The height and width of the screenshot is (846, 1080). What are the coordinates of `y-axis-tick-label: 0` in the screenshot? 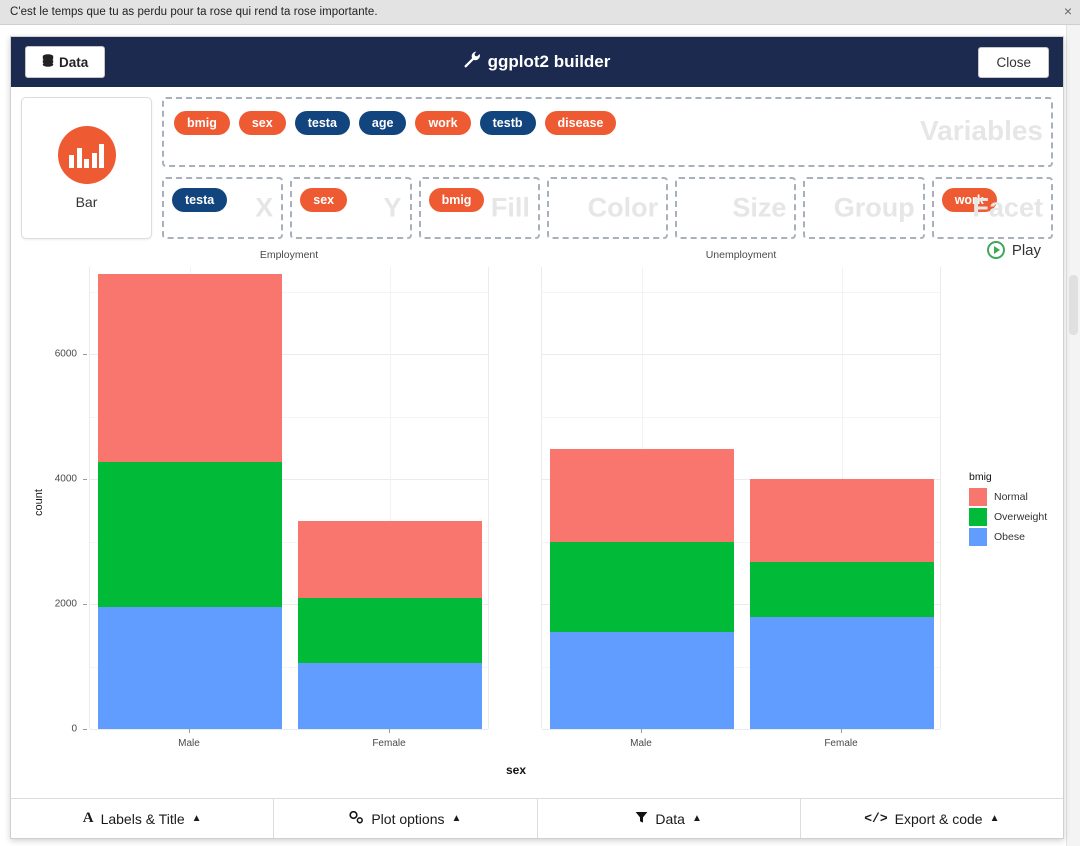 It's located at (74, 729).